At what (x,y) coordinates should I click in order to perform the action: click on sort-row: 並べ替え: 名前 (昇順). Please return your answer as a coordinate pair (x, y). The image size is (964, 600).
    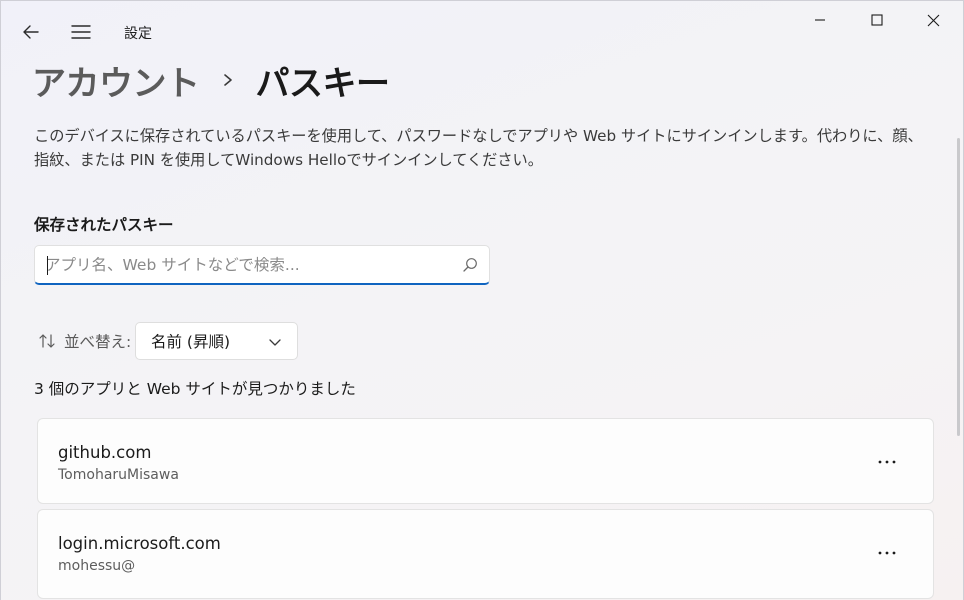
    Looking at the image, I should click on (168, 341).